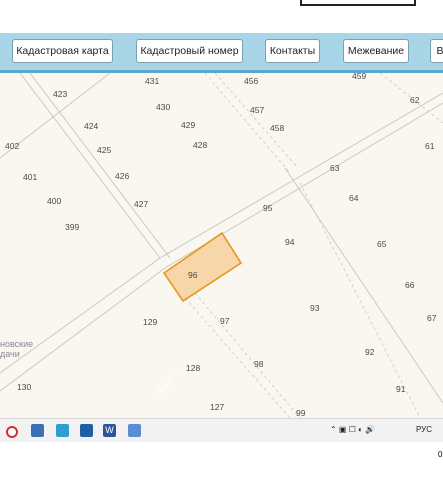 Image resolution: width=443 pixels, height=480 pixels. What do you see at coordinates (189, 51) in the screenshot?
I see `nav-cadastral-number-button: Кадастровый номер` at bounding box center [189, 51].